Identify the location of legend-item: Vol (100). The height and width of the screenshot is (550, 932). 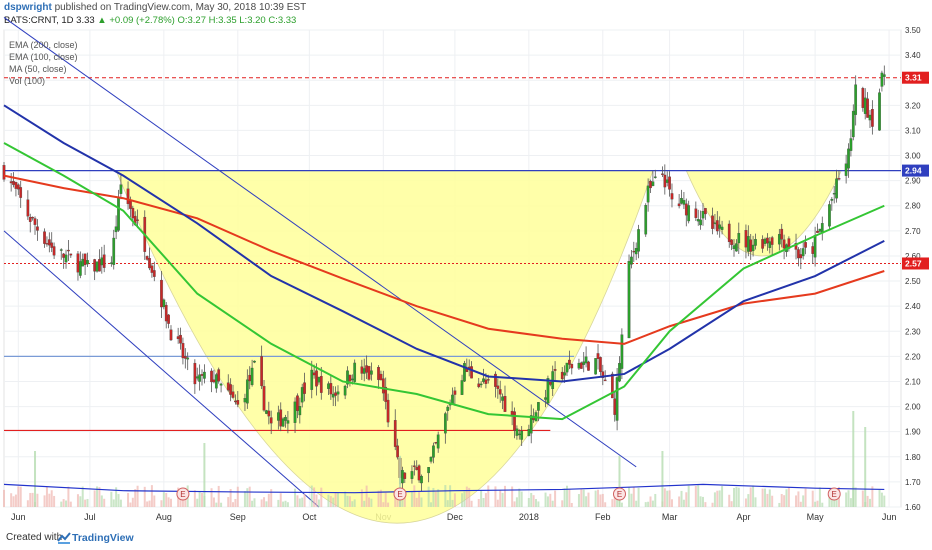
(27, 81).